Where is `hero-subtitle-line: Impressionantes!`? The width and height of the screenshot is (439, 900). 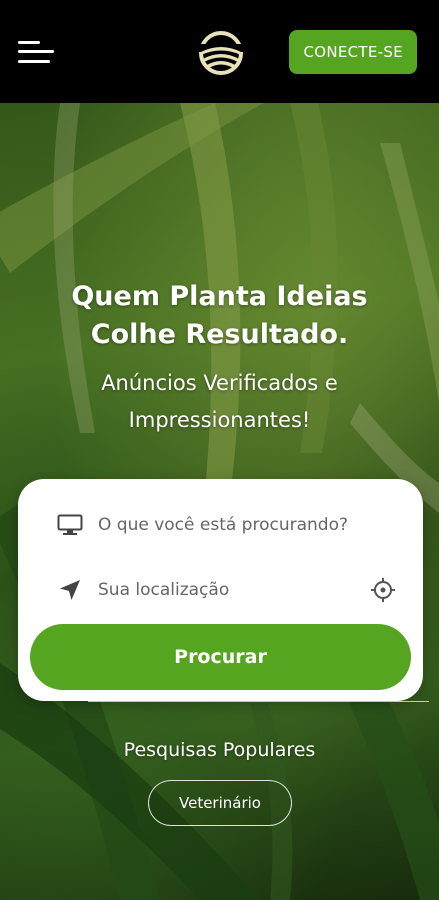
hero-subtitle-line: Impressionantes! is located at coordinates (219, 420).